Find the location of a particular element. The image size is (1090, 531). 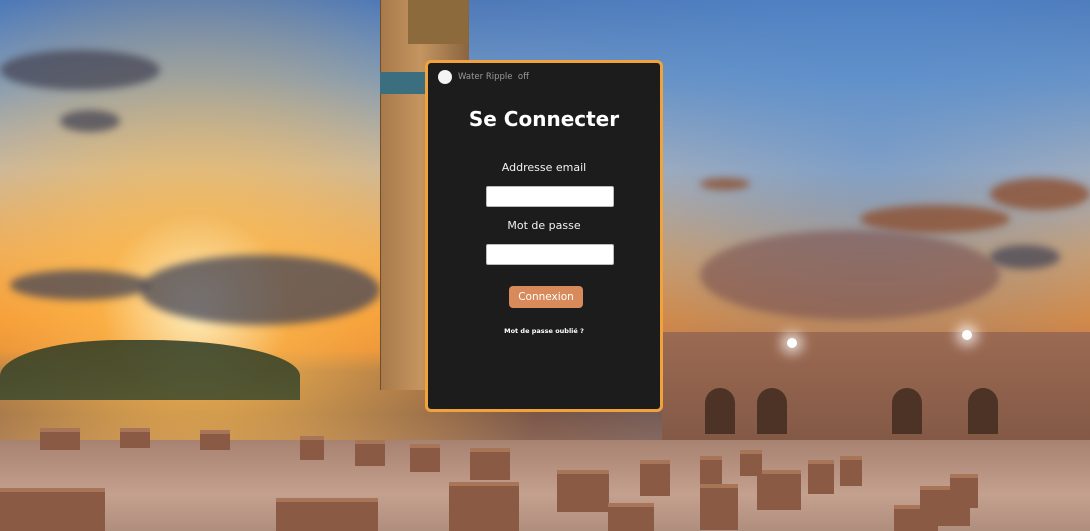

water-ripple-toggle: Water Ripple off is located at coordinates (483, 77).